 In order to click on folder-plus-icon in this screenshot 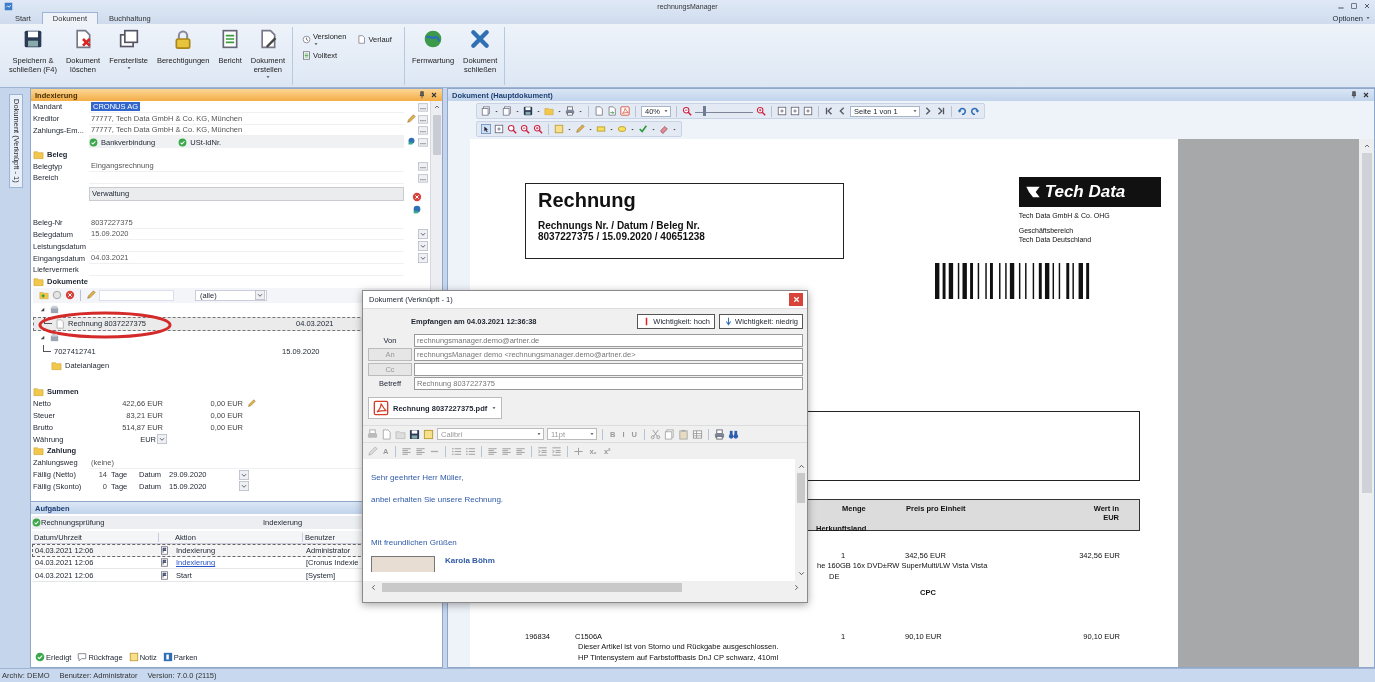, I will do `click(44, 295)`.